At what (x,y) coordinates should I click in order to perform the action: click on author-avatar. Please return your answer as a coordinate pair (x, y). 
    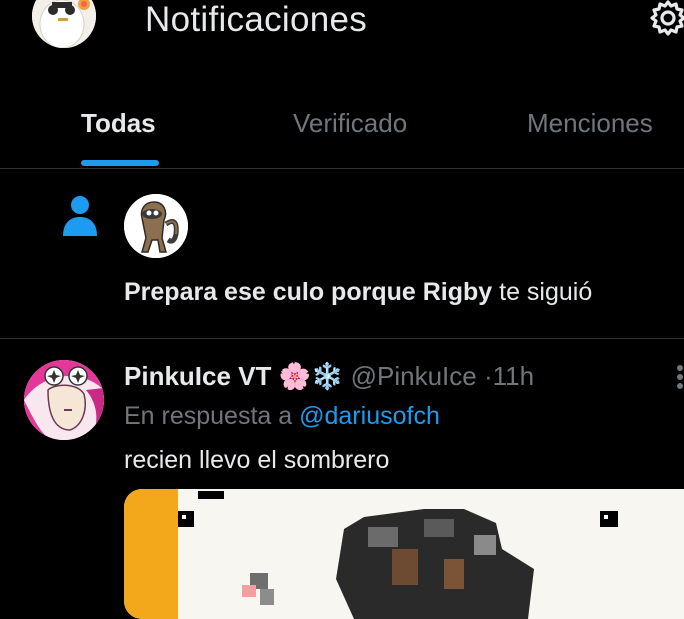
    Looking at the image, I should click on (64, 400).